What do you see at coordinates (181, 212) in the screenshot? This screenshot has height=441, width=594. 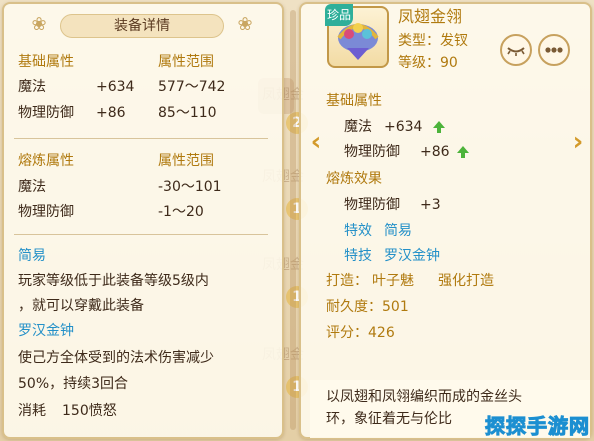 I see `forge-attr-range: -1～20` at bounding box center [181, 212].